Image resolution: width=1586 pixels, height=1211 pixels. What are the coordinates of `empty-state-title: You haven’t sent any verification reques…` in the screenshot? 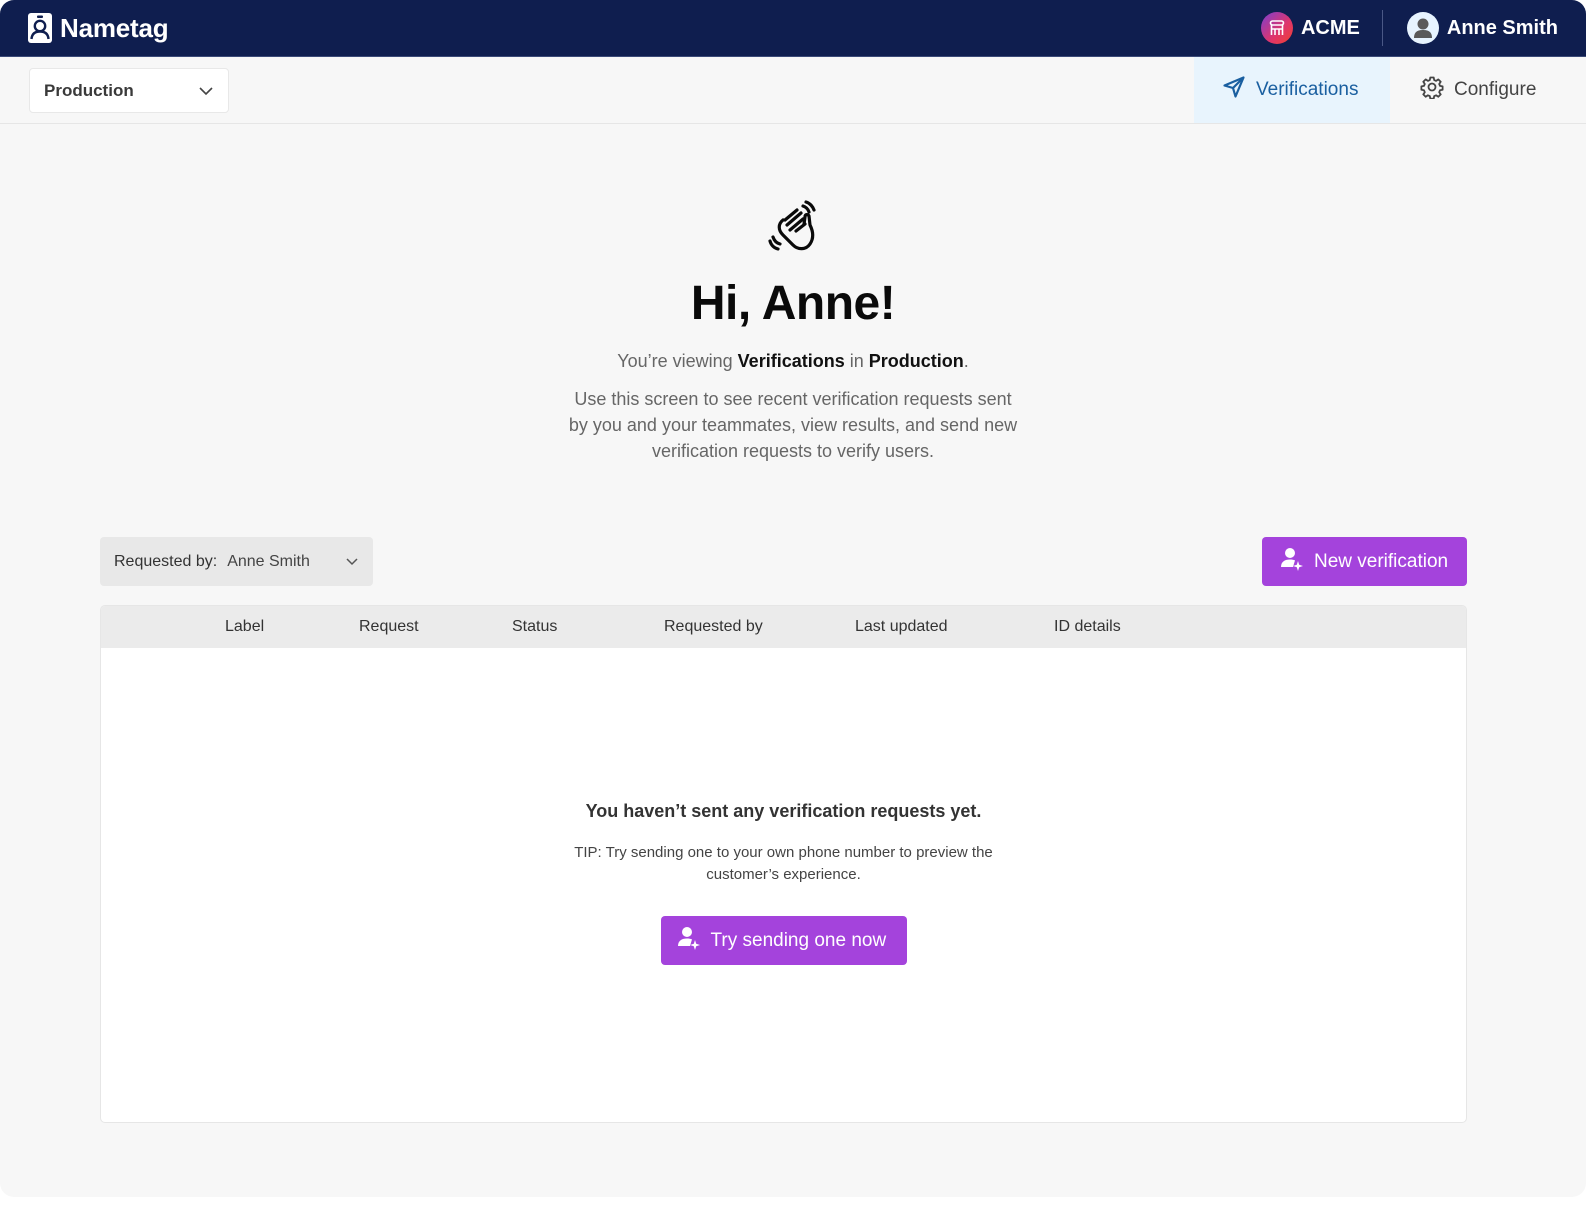 It's located at (783, 811).